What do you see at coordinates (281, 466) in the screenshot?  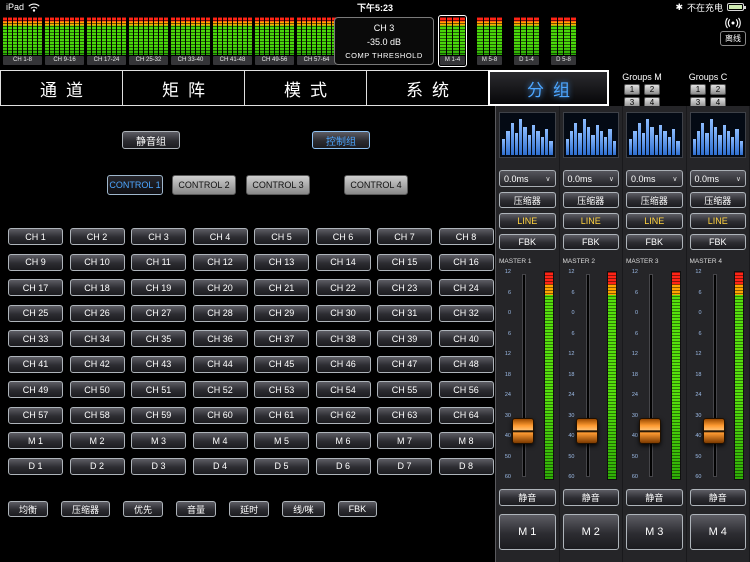 I see `d-button: D 5` at bounding box center [281, 466].